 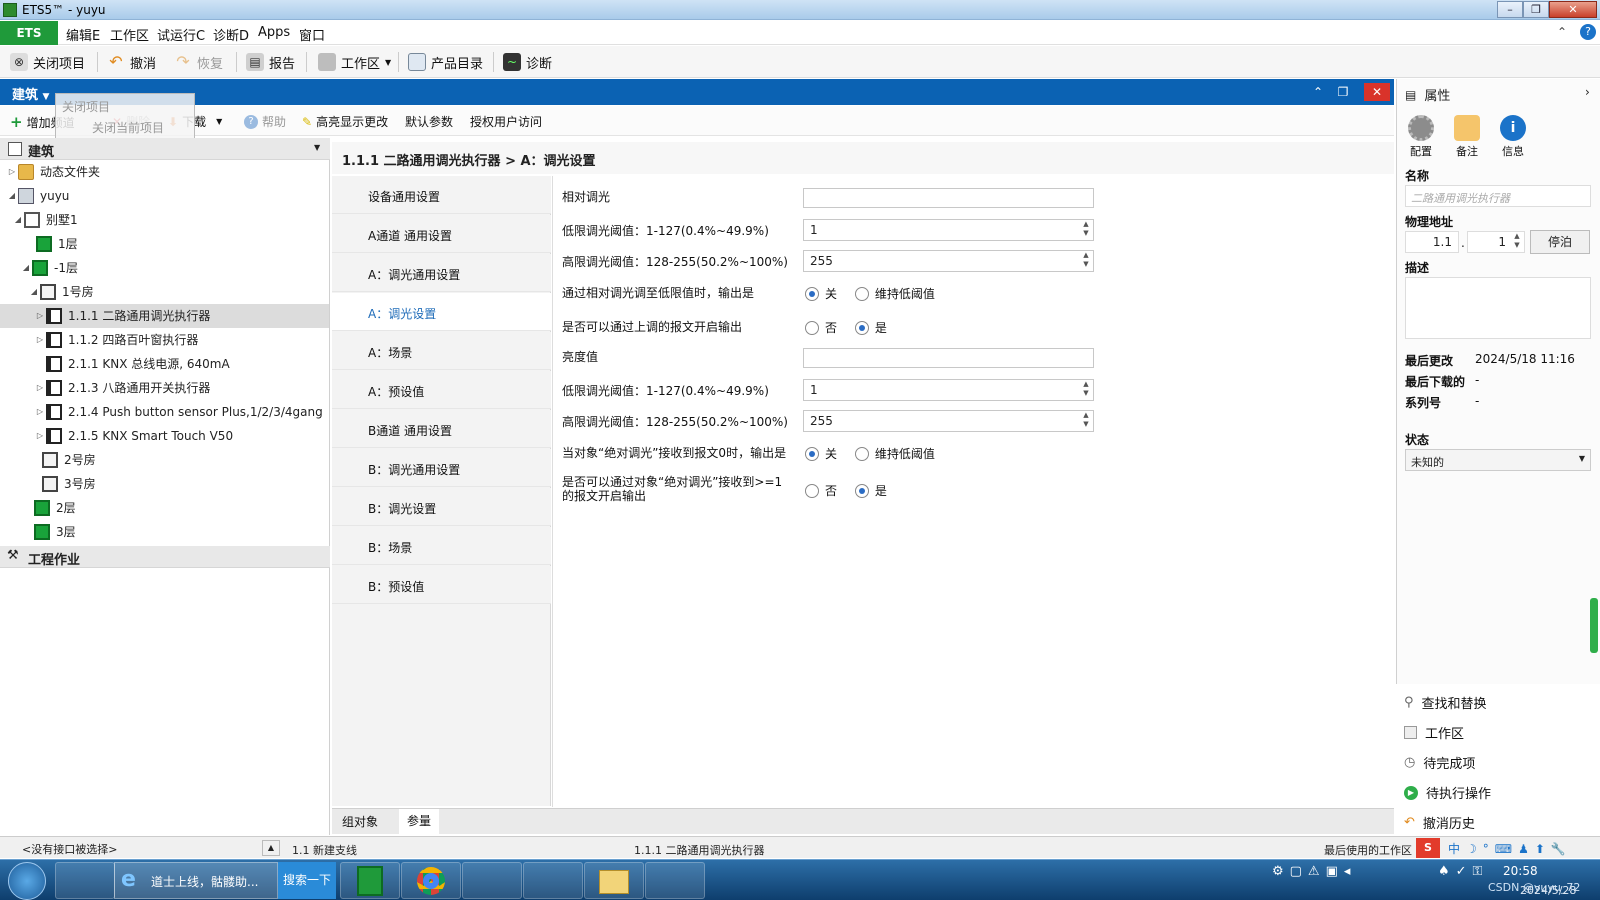 What do you see at coordinates (83, 34) in the screenshot?
I see `menu-edit: 编辑E` at bounding box center [83, 34].